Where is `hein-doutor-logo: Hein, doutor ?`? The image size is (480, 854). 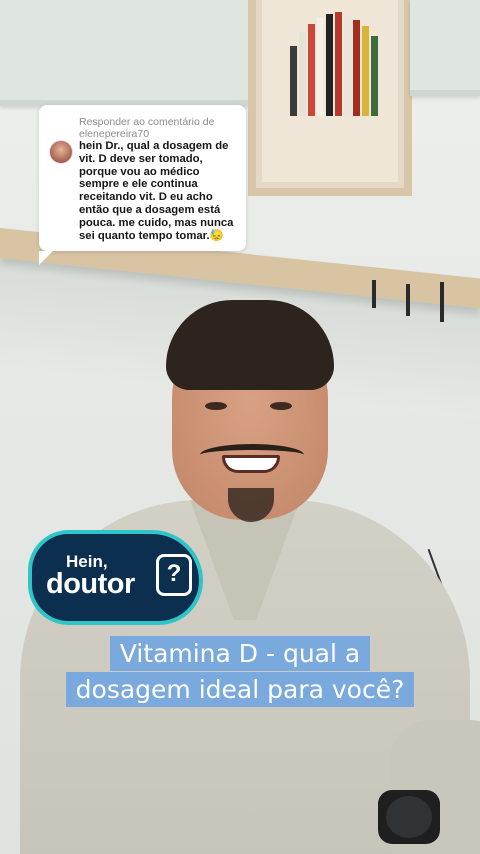 hein-doutor-logo: Hein, doutor ? is located at coordinates (115, 577).